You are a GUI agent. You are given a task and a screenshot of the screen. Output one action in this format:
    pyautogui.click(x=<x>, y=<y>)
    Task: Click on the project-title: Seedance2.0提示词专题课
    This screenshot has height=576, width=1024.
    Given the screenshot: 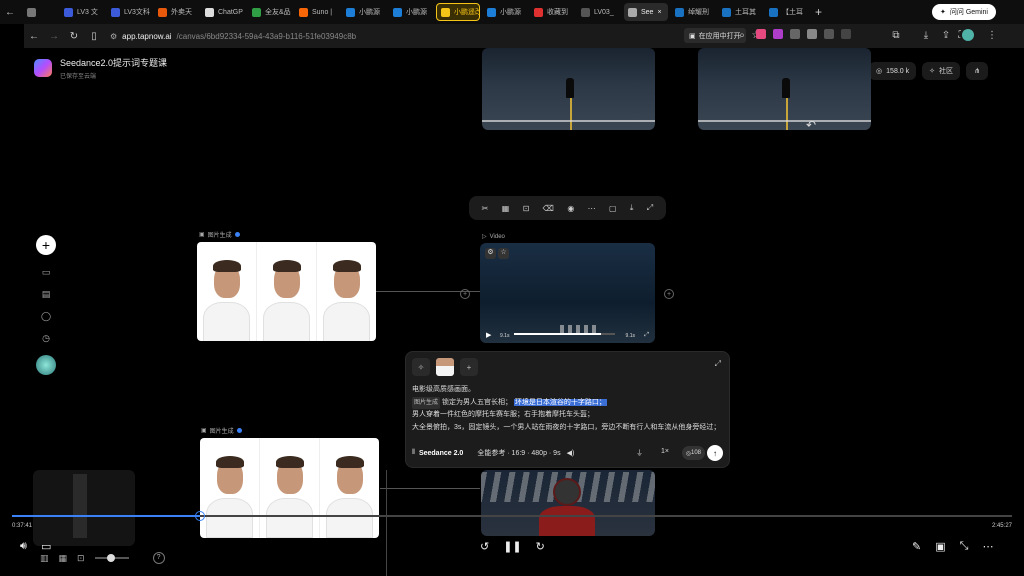 What is the action you would take?
    pyautogui.click(x=113, y=62)
    